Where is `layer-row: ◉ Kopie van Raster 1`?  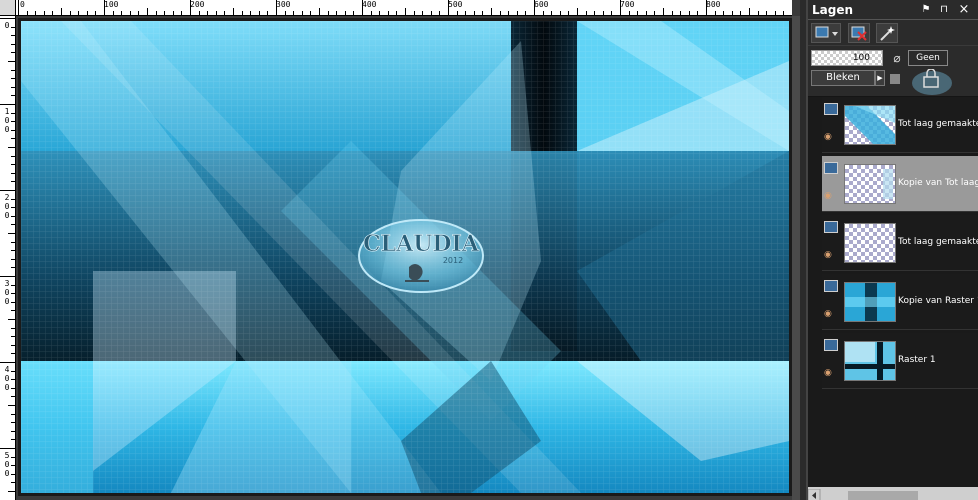
layer-row: ◉ Kopie van Raster 1 is located at coordinates (900, 302).